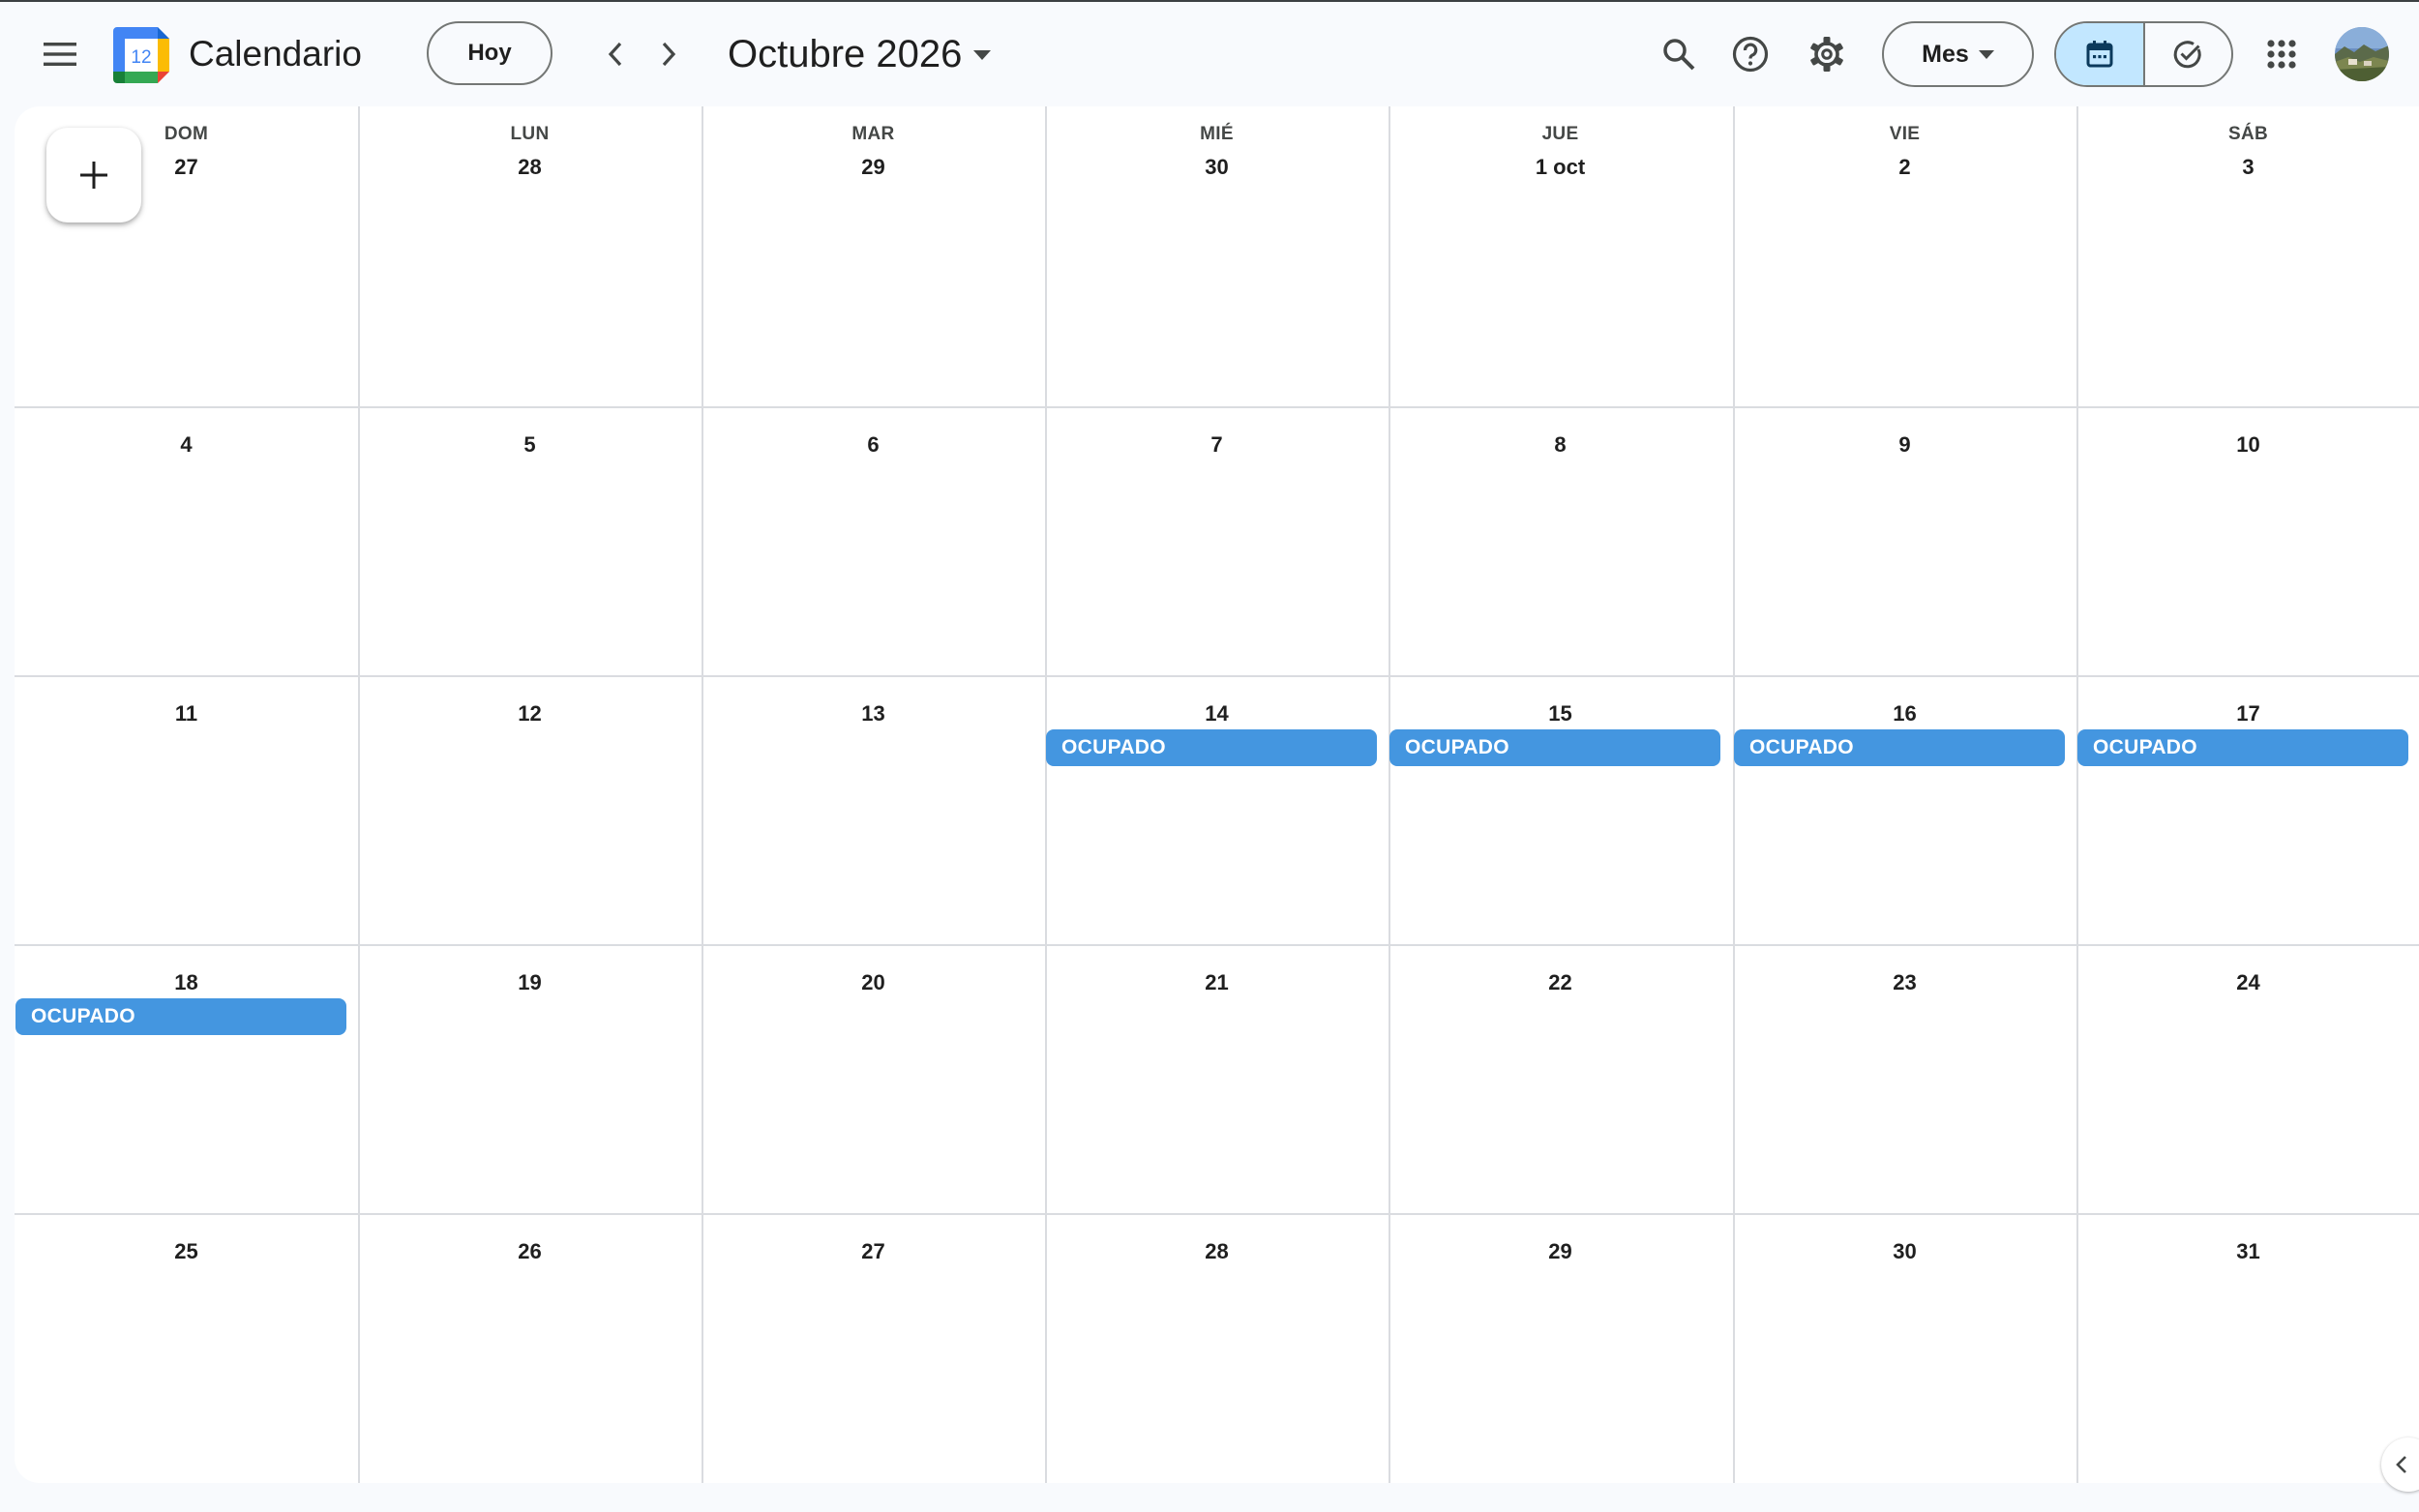 This screenshot has height=1512, width=2419. I want to click on calendar-view-button, so click(2100, 54).